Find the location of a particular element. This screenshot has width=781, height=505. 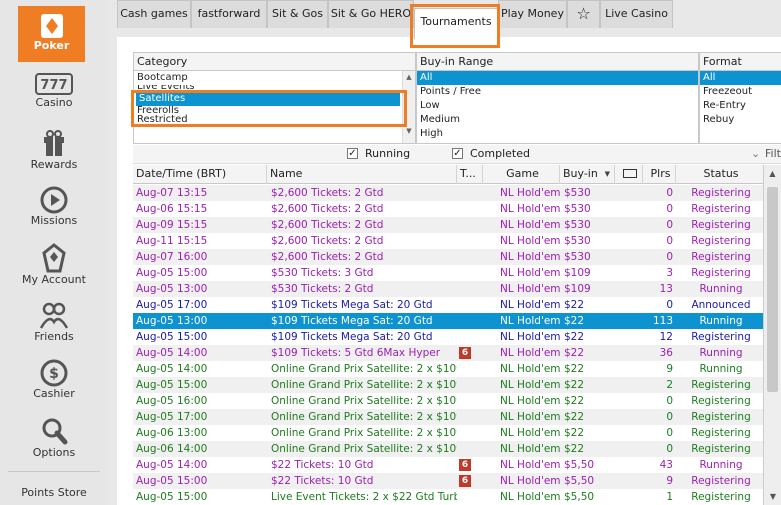

sidebar-item-options: Options is located at coordinates (54, 437).